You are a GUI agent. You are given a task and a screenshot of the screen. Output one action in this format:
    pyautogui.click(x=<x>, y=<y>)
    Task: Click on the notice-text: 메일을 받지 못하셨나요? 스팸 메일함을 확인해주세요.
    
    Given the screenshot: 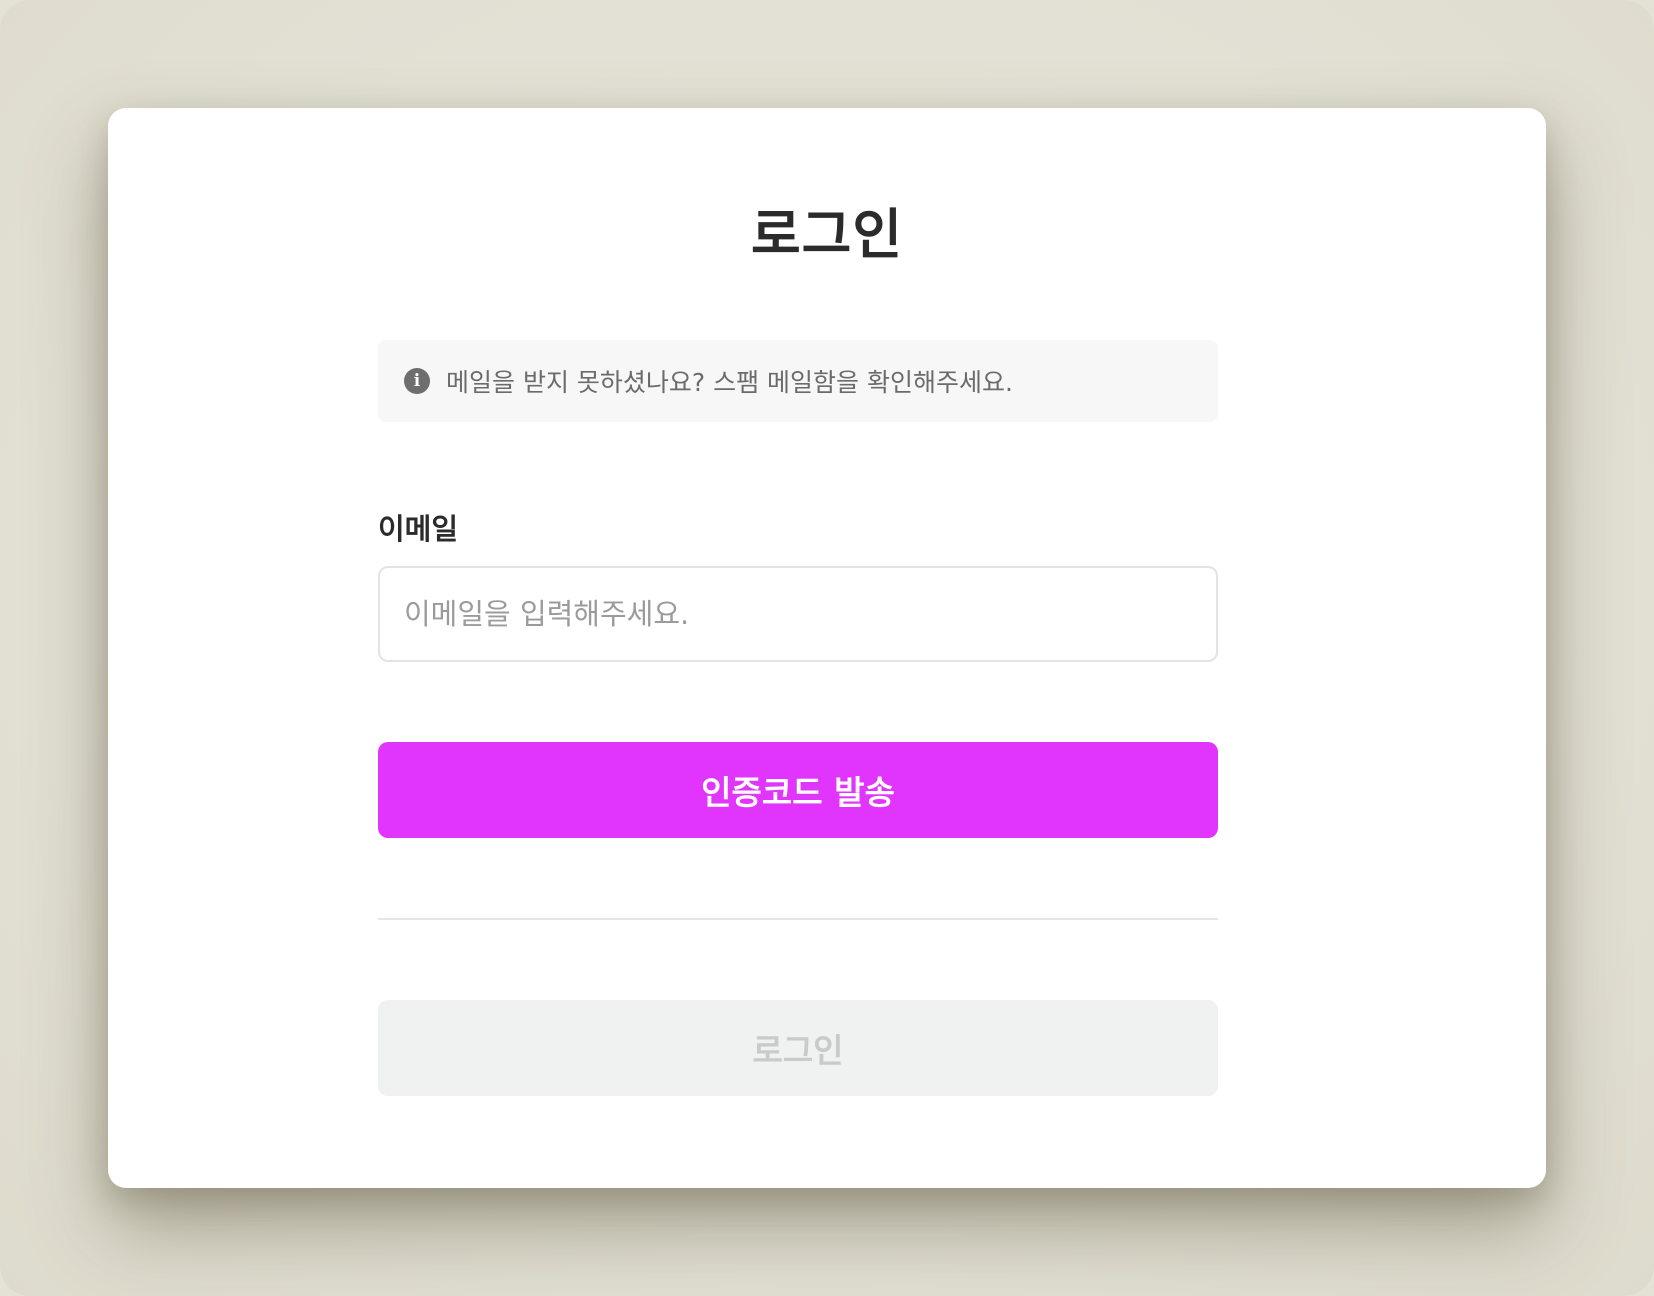 What is the action you would take?
    pyautogui.click(x=729, y=382)
    